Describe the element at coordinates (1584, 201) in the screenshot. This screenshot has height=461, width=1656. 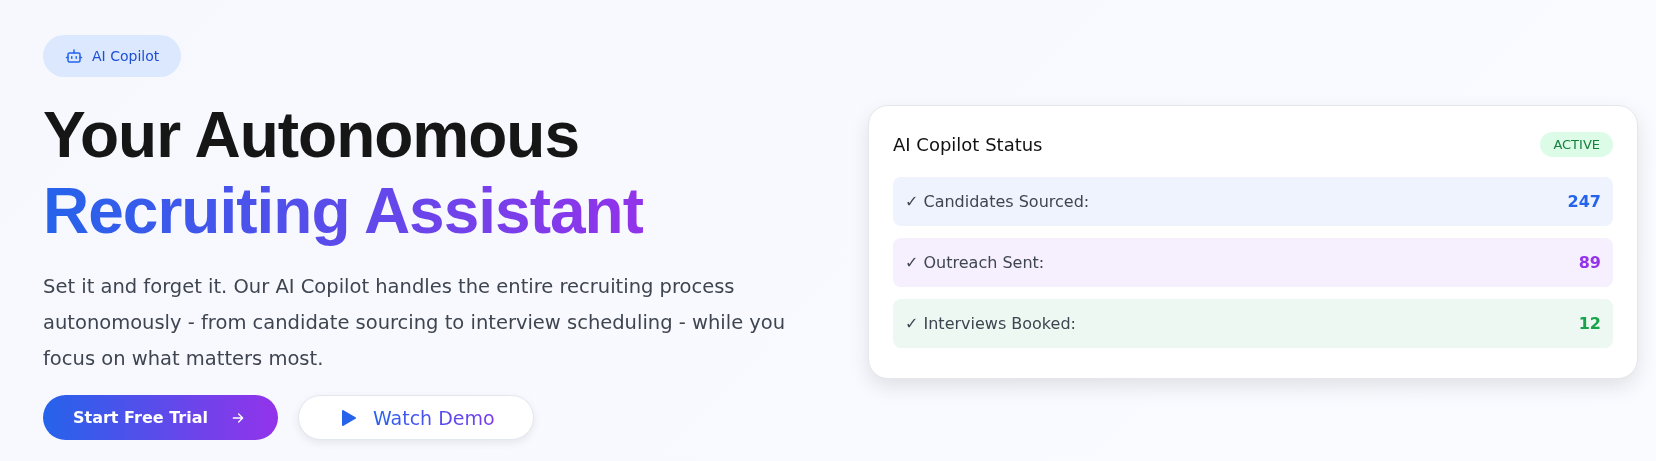
I see `stat-value: 247` at that location.